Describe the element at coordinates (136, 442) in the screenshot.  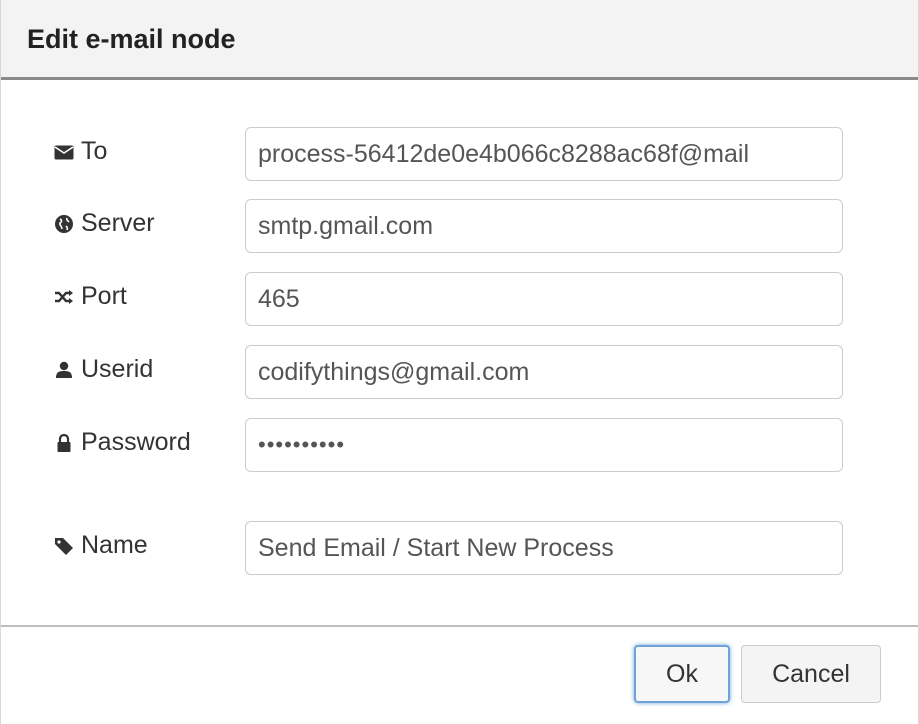
I see `password-label-text: Password` at that location.